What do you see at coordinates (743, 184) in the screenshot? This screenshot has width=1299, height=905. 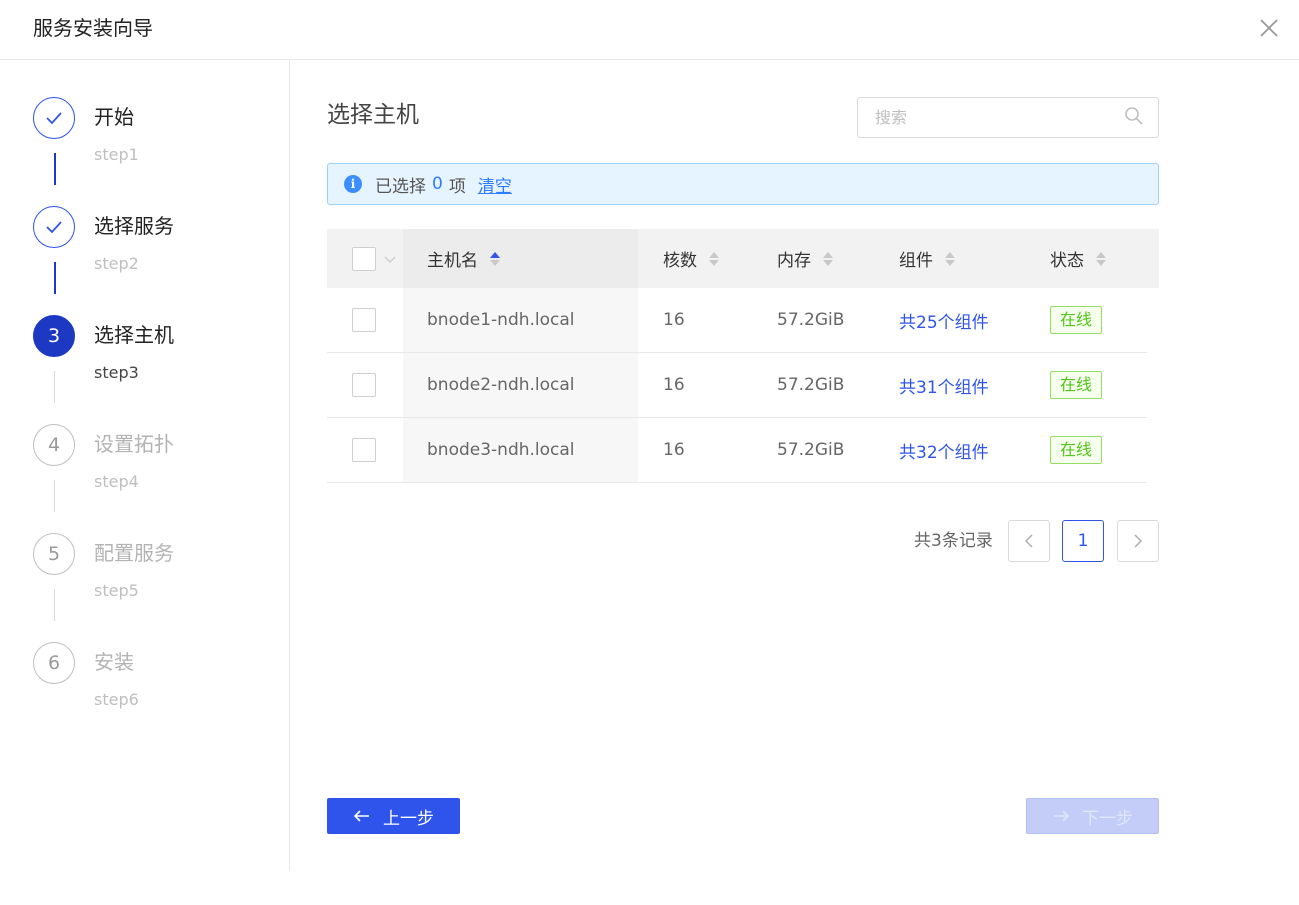 I see `selection-alert: i 已选择 0 项 清空` at bounding box center [743, 184].